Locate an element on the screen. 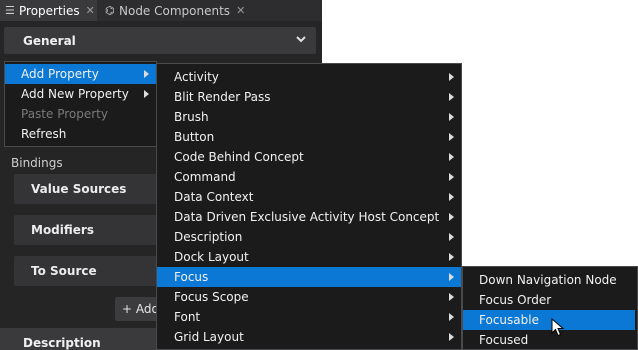  menu-item-focusable: Focusable is located at coordinates (549, 320).